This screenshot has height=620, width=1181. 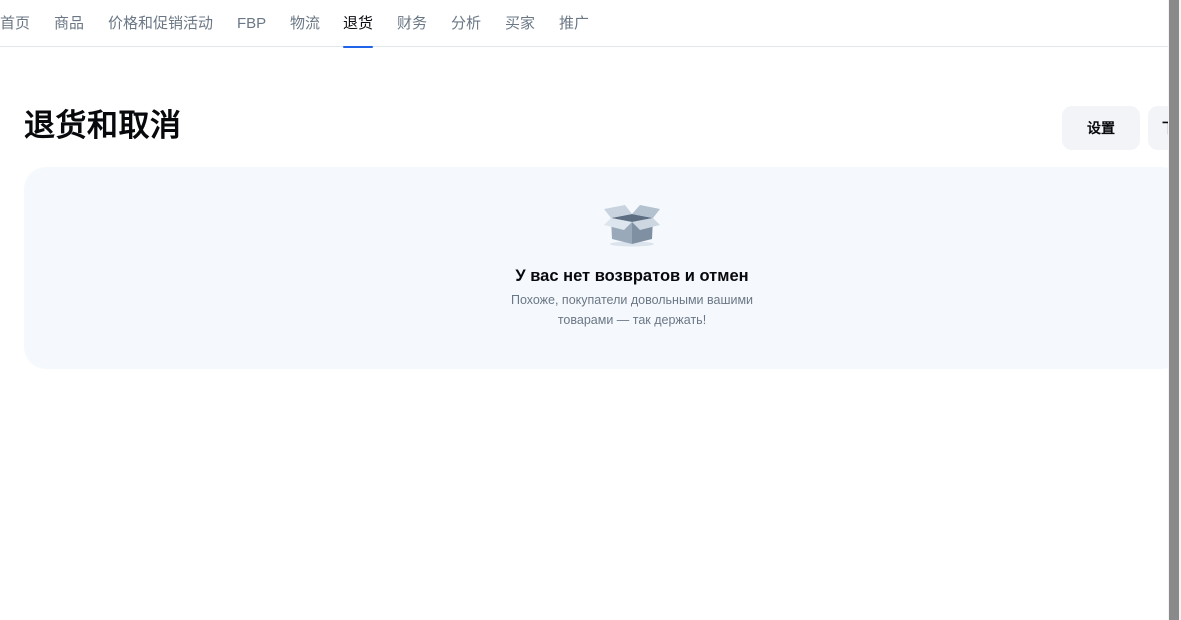 What do you see at coordinates (466, 23) in the screenshot?
I see `nav-item-analytics: 分析` at bounding box center [466, 23].